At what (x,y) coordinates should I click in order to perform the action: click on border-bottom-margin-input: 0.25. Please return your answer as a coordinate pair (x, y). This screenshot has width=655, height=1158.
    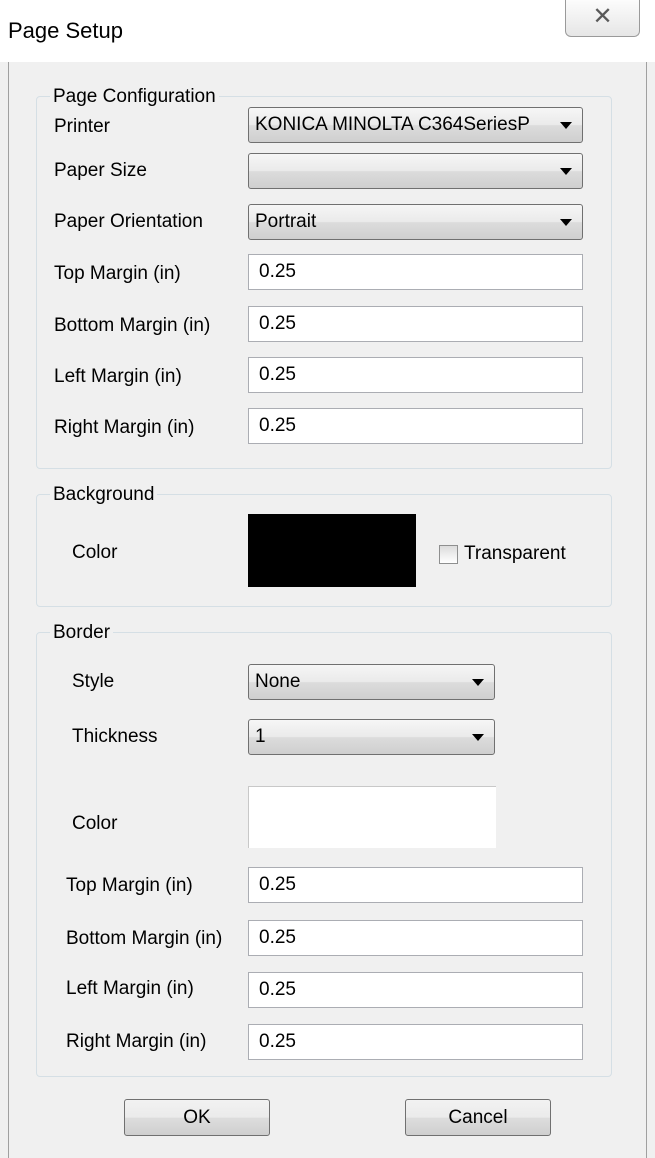
    Looking at the image, I should click on (415, 938).